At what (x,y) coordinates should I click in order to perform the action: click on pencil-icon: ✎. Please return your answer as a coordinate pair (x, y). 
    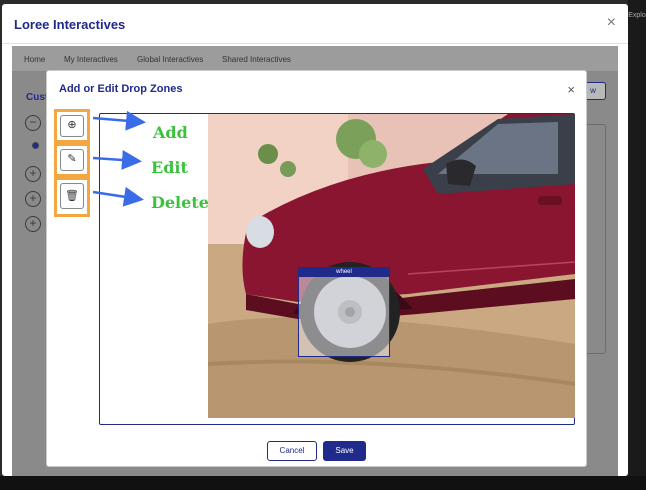
    Looking at the image, I should click on (72, 160).